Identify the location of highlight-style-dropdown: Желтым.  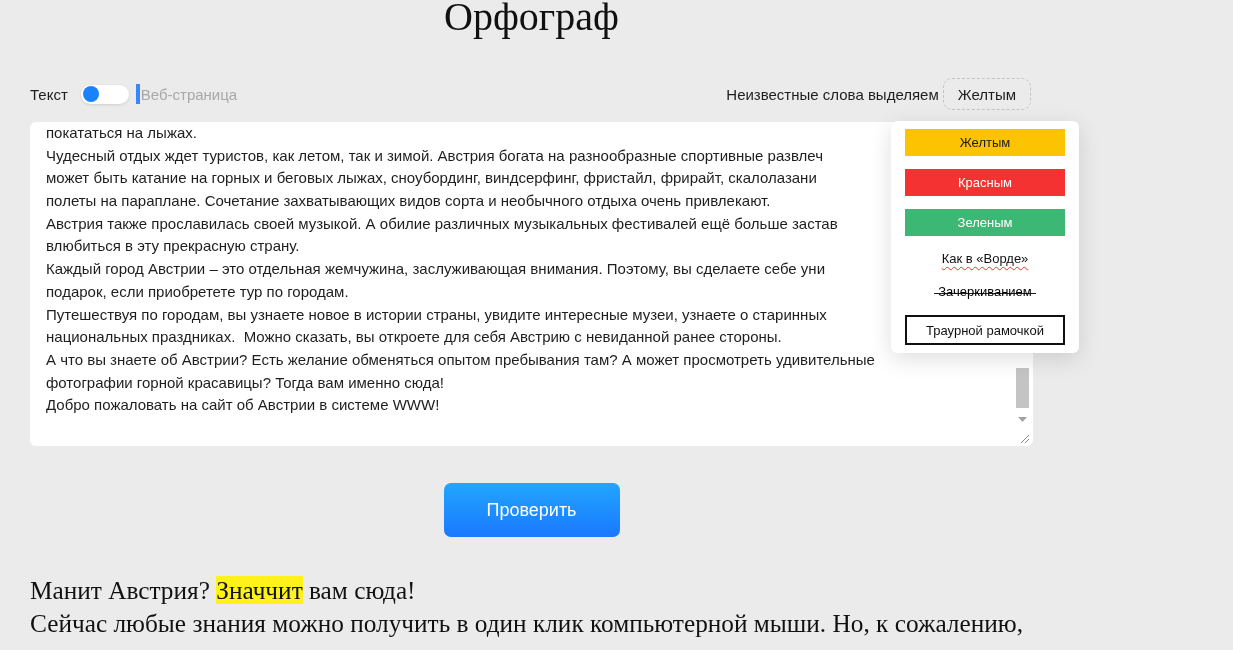
(986, 94).